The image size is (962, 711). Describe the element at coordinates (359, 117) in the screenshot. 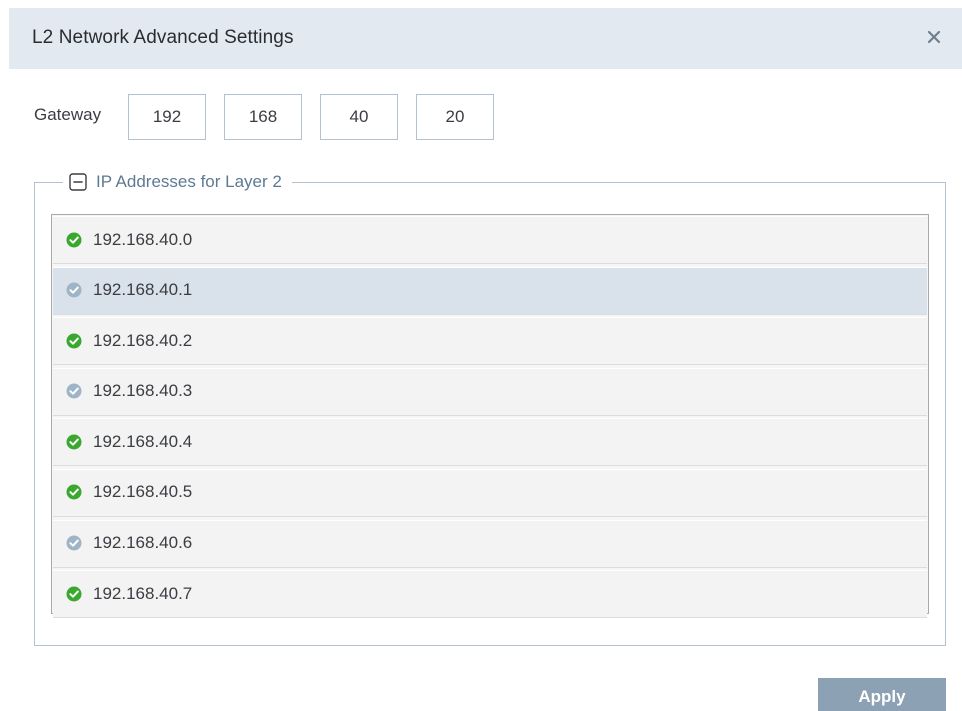

I see `gateway-octet-3-input: 40` at that location.